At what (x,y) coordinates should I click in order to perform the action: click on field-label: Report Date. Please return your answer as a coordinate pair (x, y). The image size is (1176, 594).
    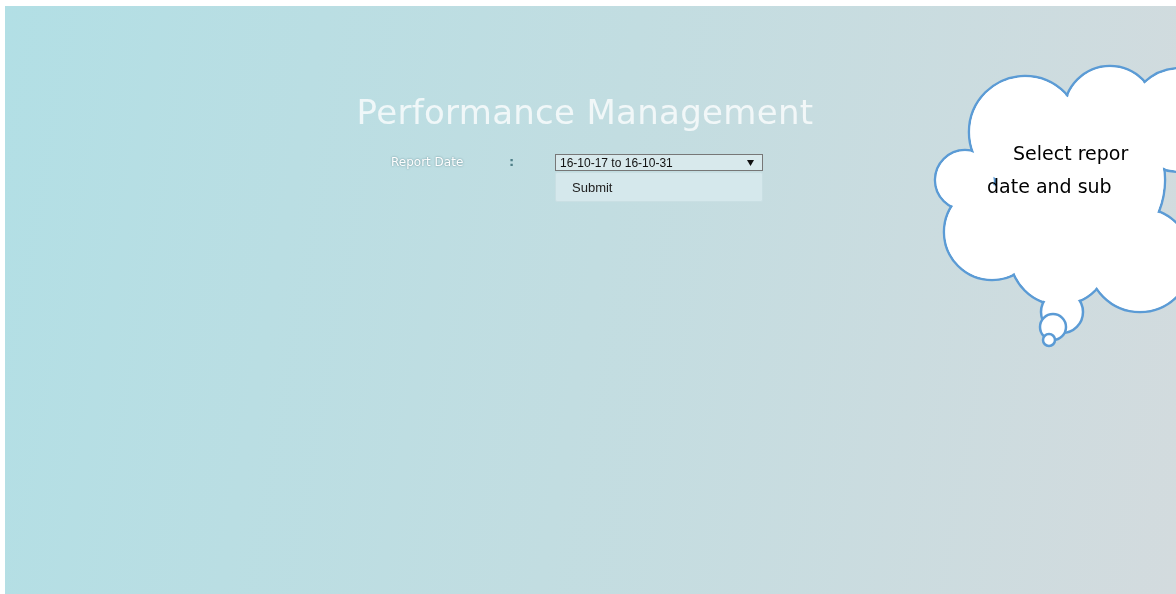
    Looking at the image, I should click on (428, 162).